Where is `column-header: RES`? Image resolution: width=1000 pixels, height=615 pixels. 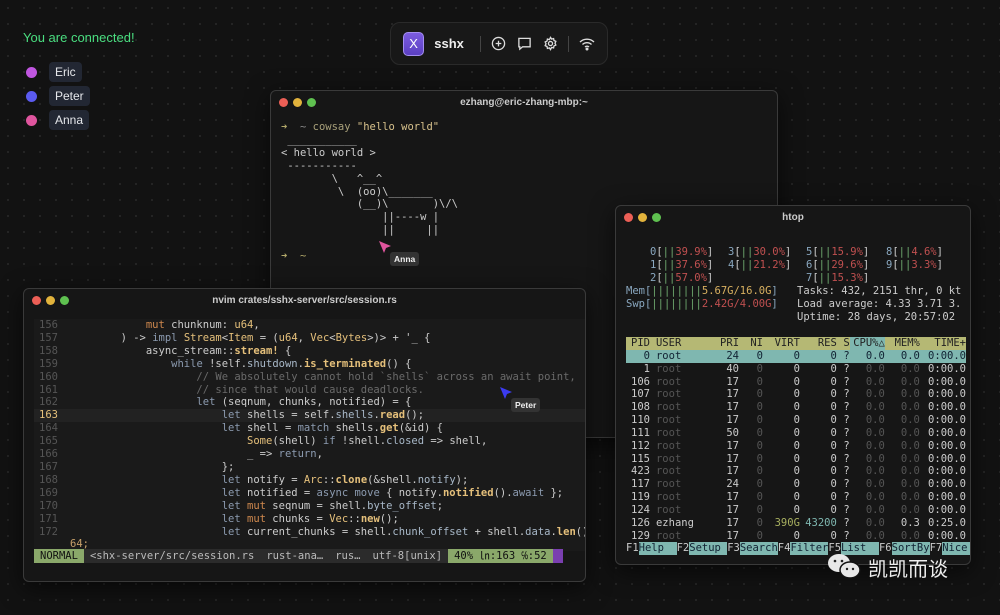 column-header: RES is located at coordinates (818, 343).